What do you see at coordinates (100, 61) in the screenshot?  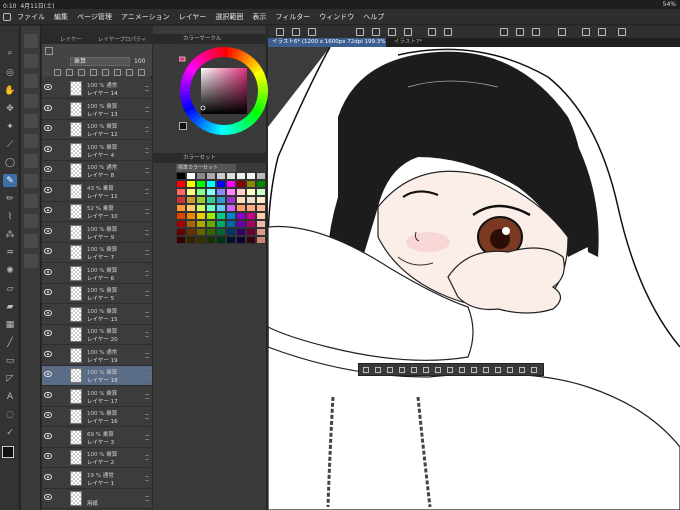 I see `blend-mode-select: 乗算` at bounding box center [100, 61].